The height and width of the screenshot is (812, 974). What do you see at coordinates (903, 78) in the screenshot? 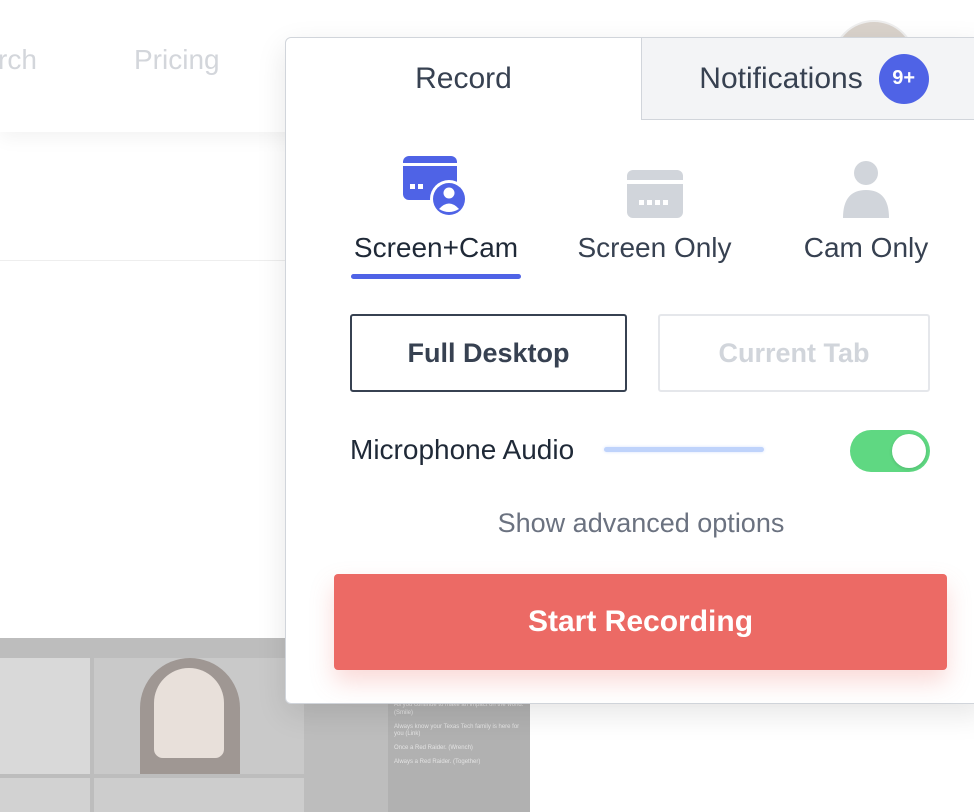
I see `notification-count-badge: 9+` at bounding box center [903, 78].